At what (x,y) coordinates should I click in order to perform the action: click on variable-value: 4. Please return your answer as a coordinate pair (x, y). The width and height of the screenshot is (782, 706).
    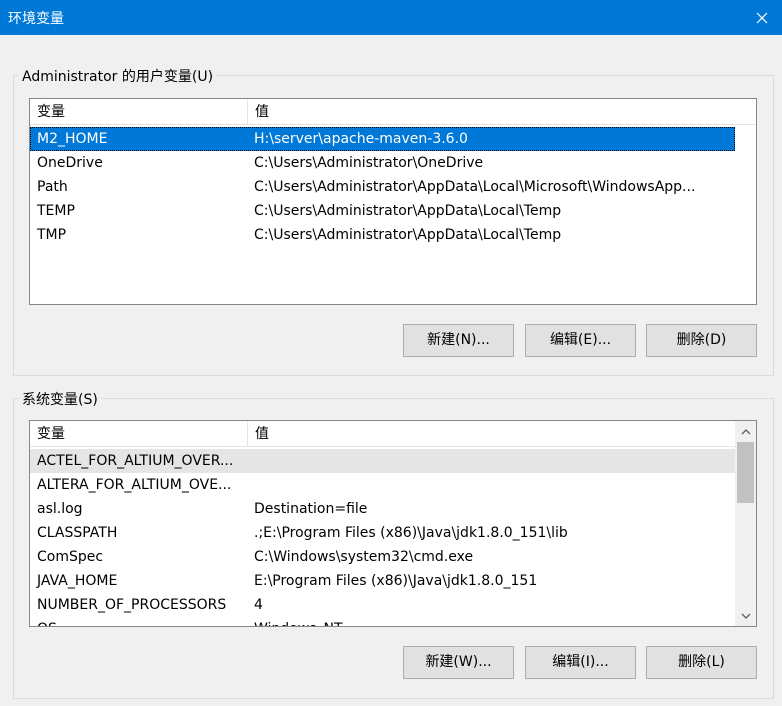
    Looking at the image, I should click on (258, 605).